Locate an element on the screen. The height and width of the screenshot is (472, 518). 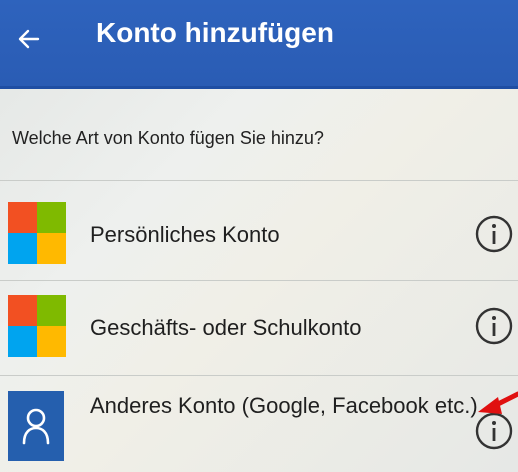
page-title: Konto hinzufügen is located at coordinates (215, 32).